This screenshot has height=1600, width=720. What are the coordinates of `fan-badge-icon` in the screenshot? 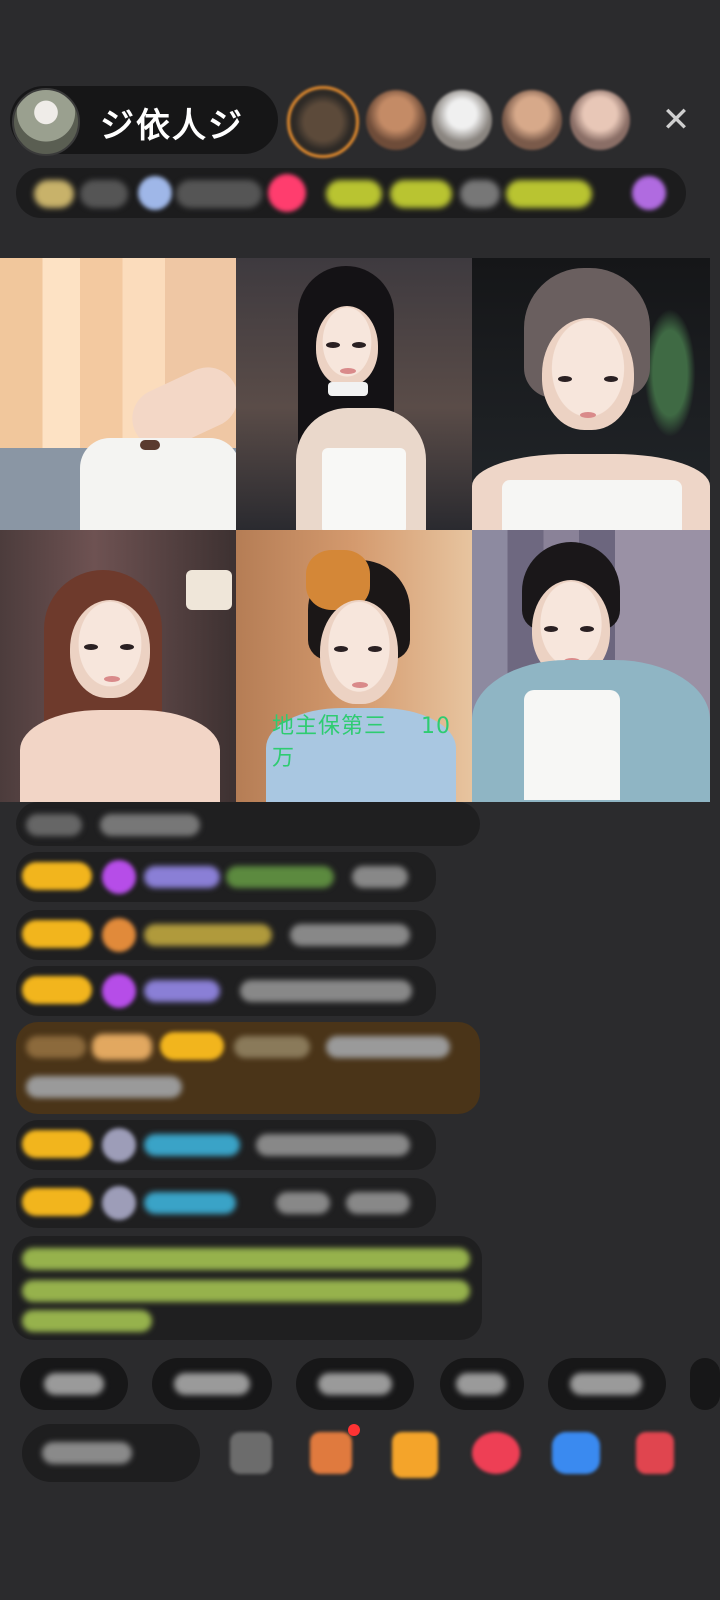 It's located at (119, 935).